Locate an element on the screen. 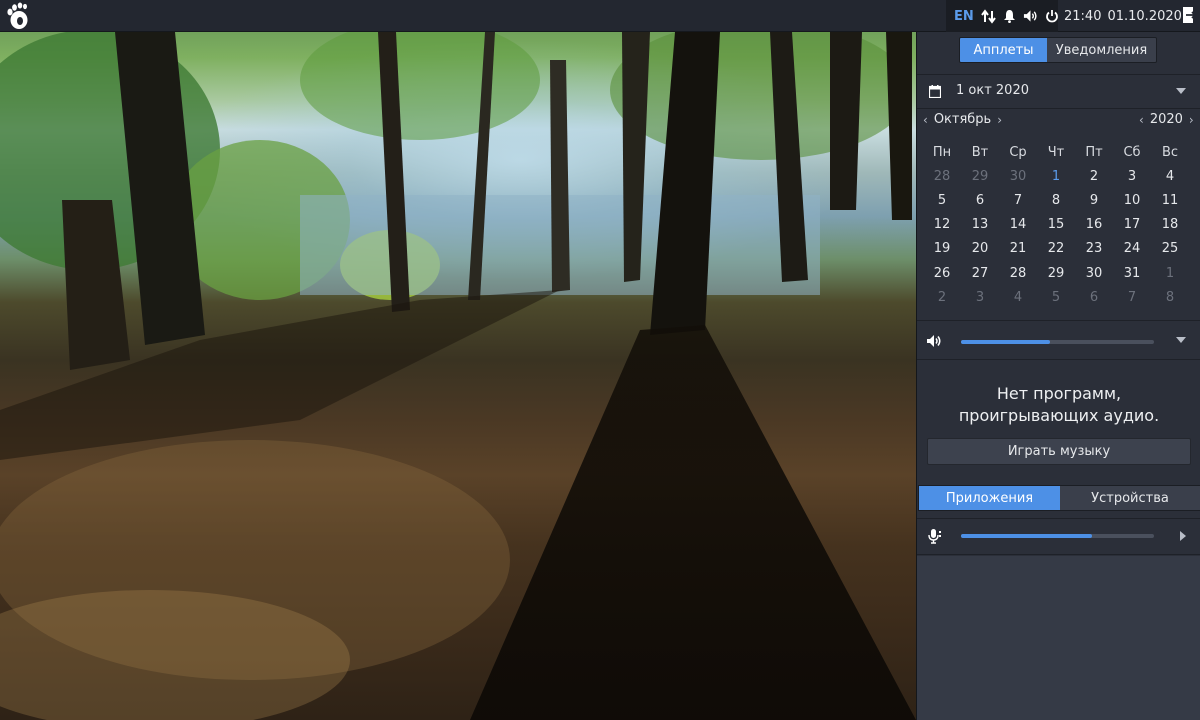 The width and height of the screenshot is (1200, 720). tab-devices: Устройства is located at coordinates (1130, 498).